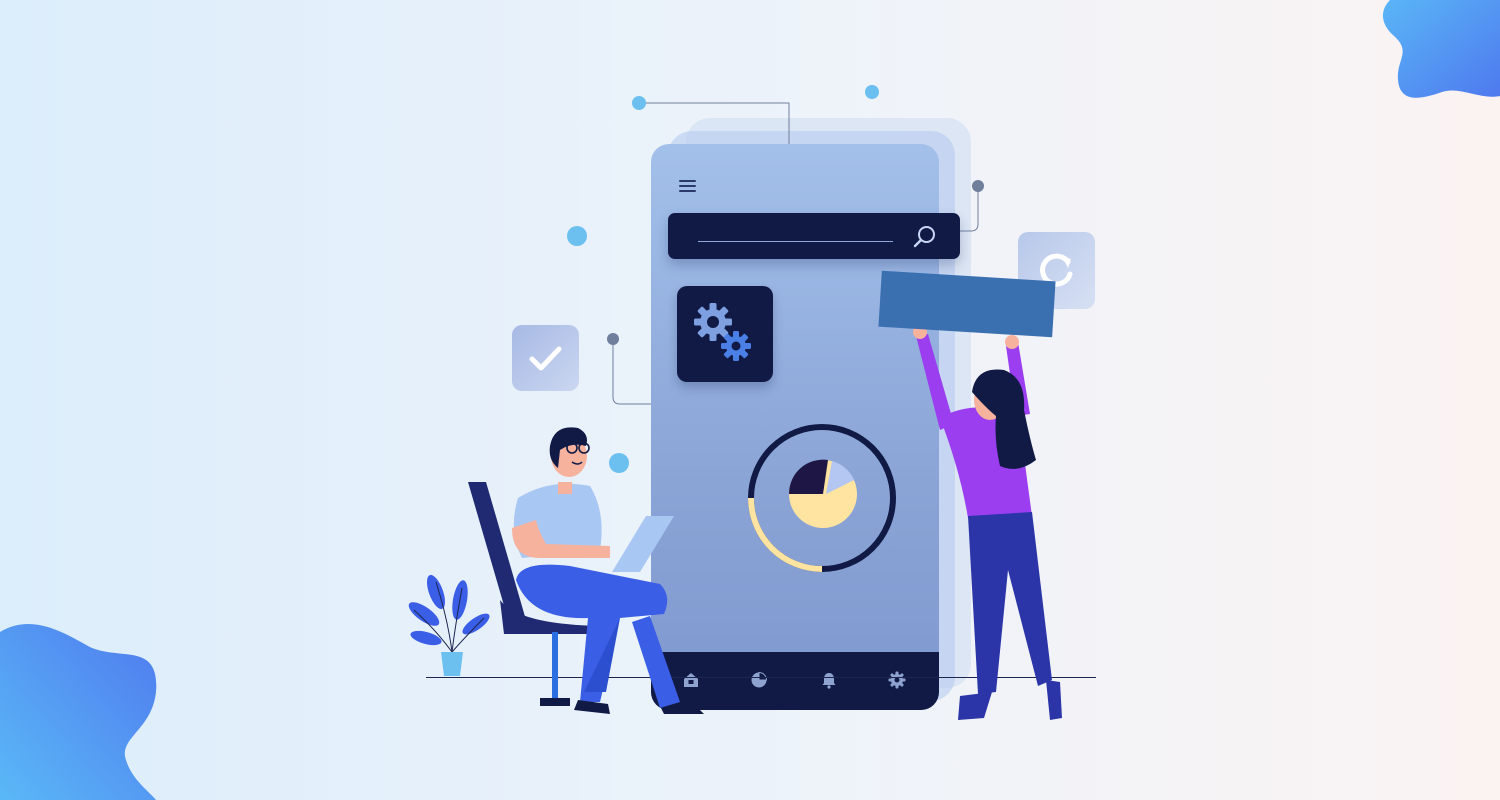  Describe the element at coordinates (586, 570) in the screenshot. I see `man-with-laptop-seated` at that location.